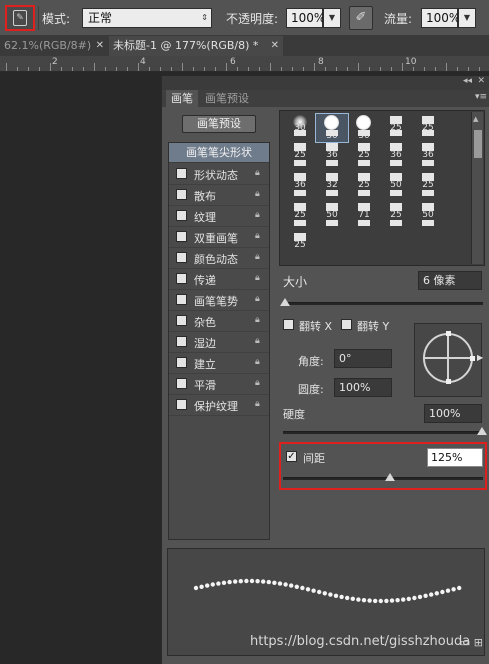 Image resolution: width=489 pixels, height=664 pixels. Describe the element at coordinates (288, 324) in the screenshot. I see `flip-x-checkbox` at that location.